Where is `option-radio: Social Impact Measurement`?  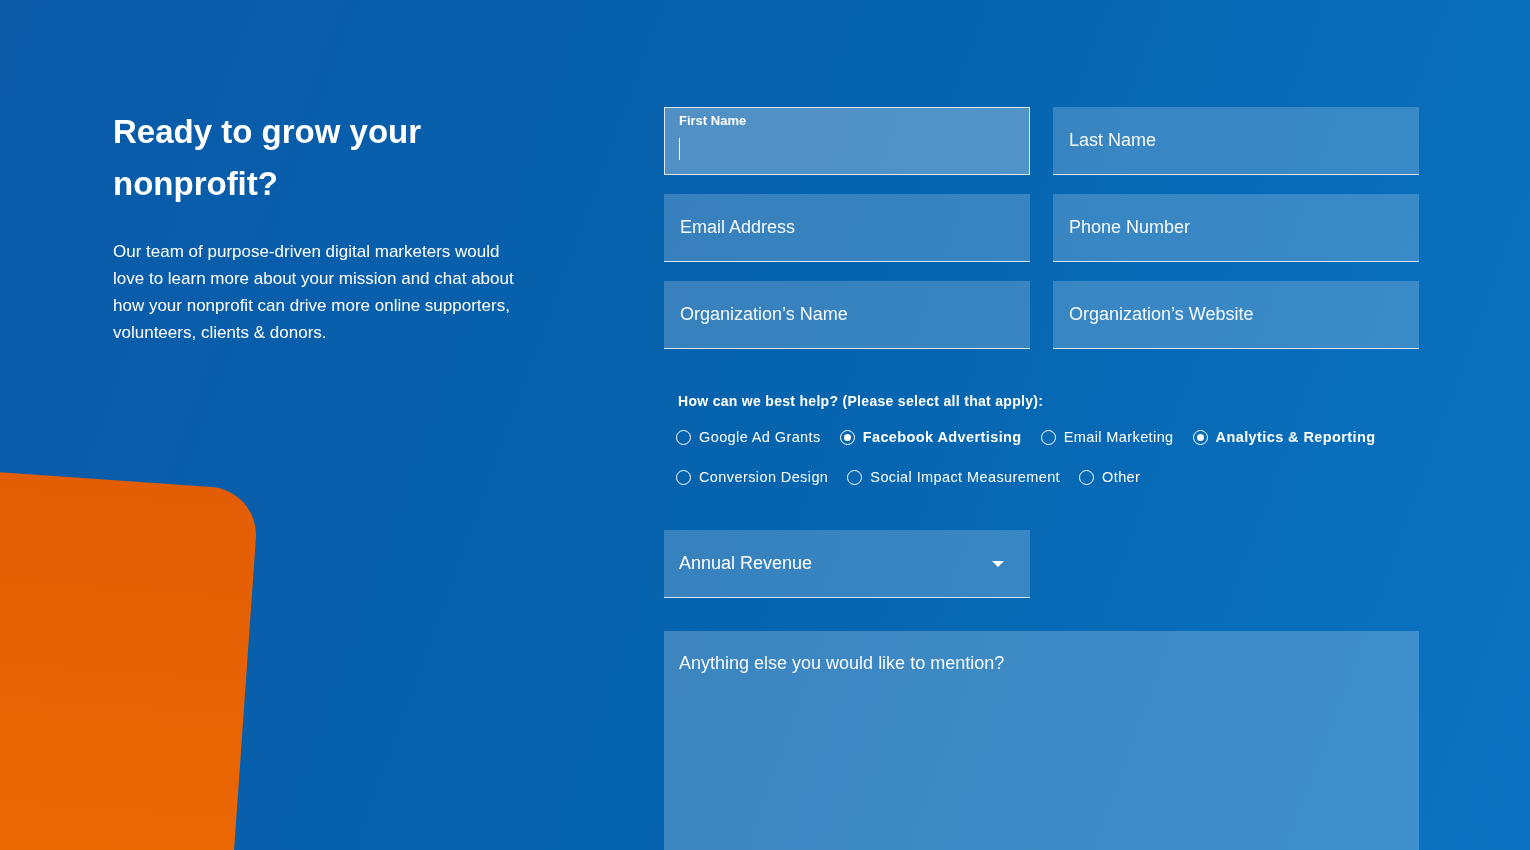 option-radio: Social Impact Measurement is located at coordinates (954, 477).